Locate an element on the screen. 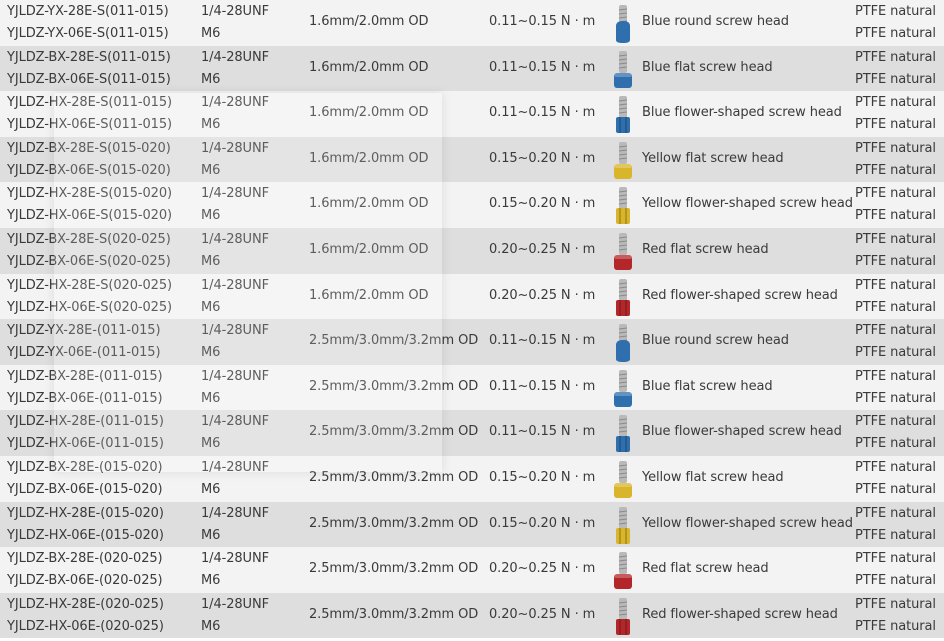 The image size is (944, 641). blue-flower-screw-head-icon is located at coordinates (623, 433).